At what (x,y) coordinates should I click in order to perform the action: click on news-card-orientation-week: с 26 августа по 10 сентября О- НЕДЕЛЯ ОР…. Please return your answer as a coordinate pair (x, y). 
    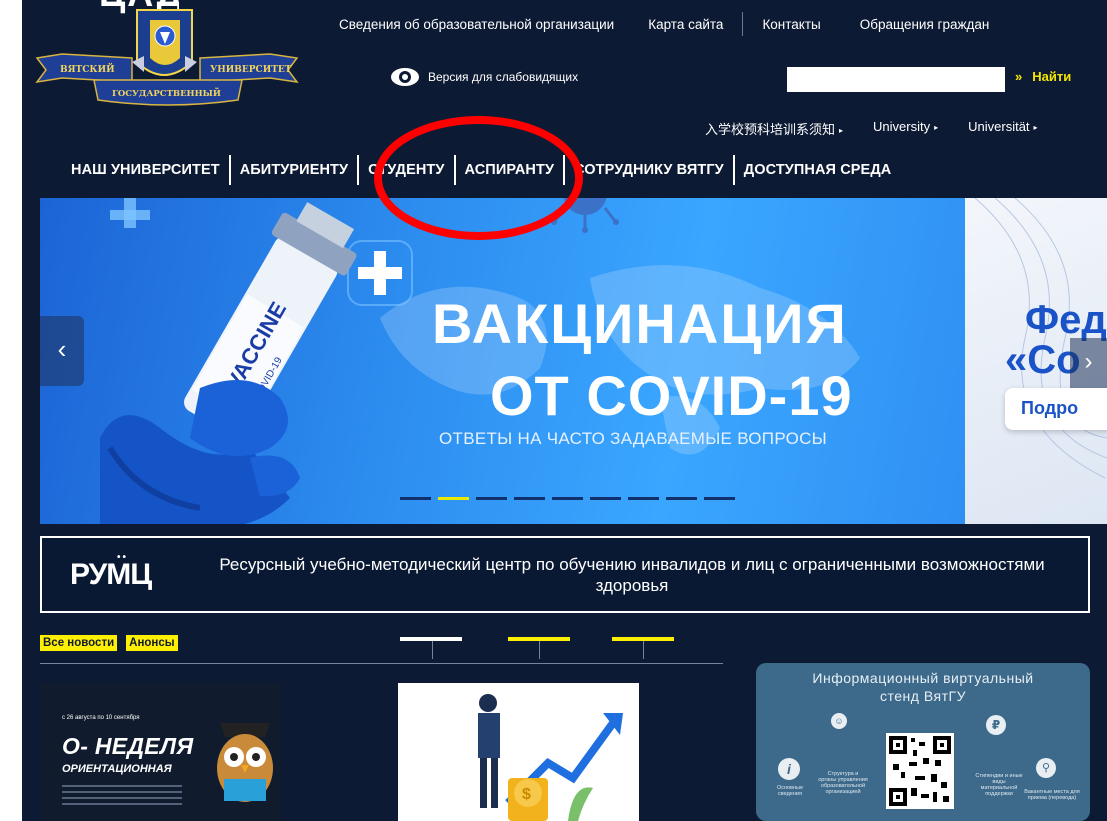
    Looking at the image, I should click on (161, 752).